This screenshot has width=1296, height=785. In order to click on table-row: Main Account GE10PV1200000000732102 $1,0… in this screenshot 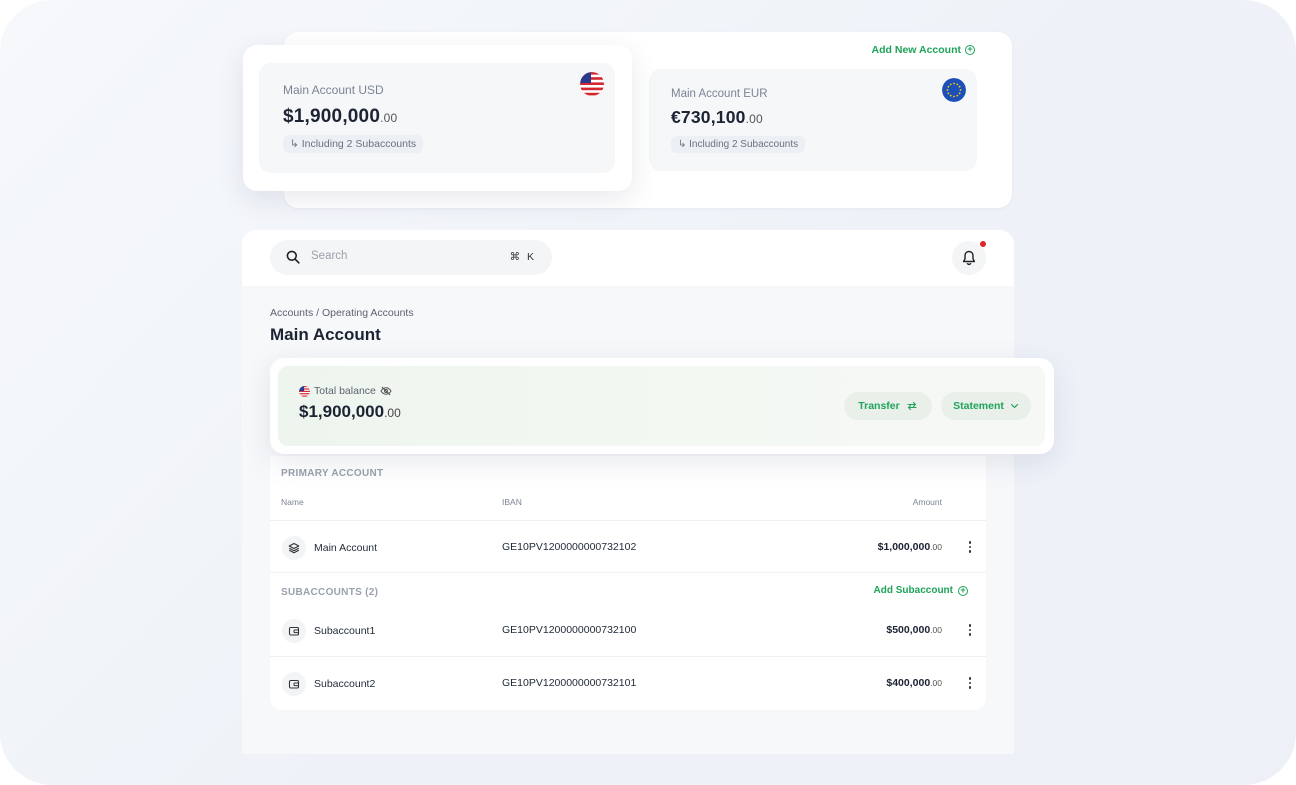, I will do `click(628, 546)`.